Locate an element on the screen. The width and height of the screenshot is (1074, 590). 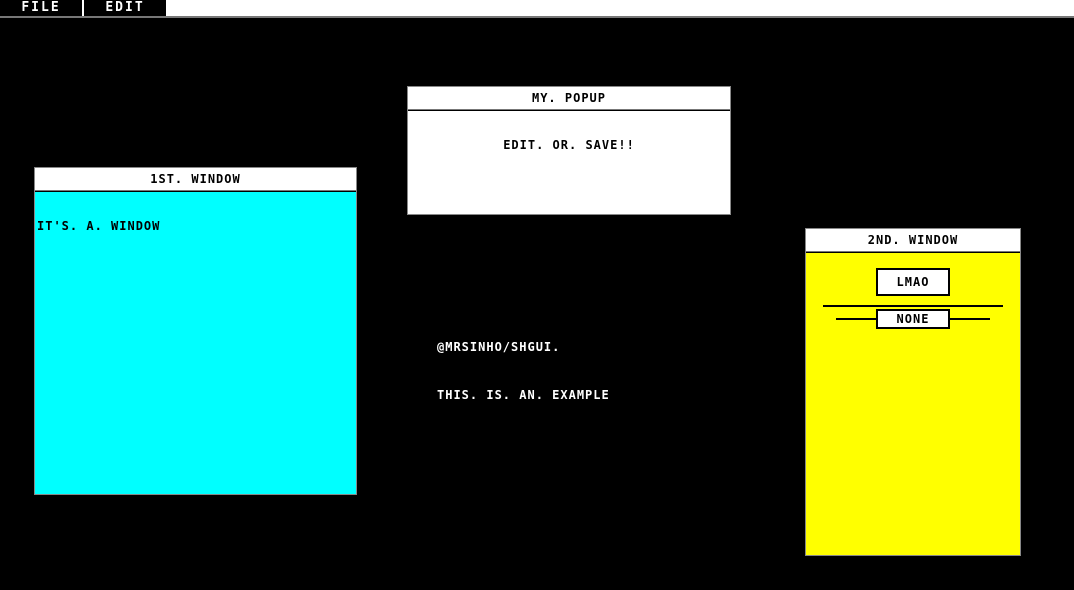
none-select: NONE is located at coordinates (913, 319).